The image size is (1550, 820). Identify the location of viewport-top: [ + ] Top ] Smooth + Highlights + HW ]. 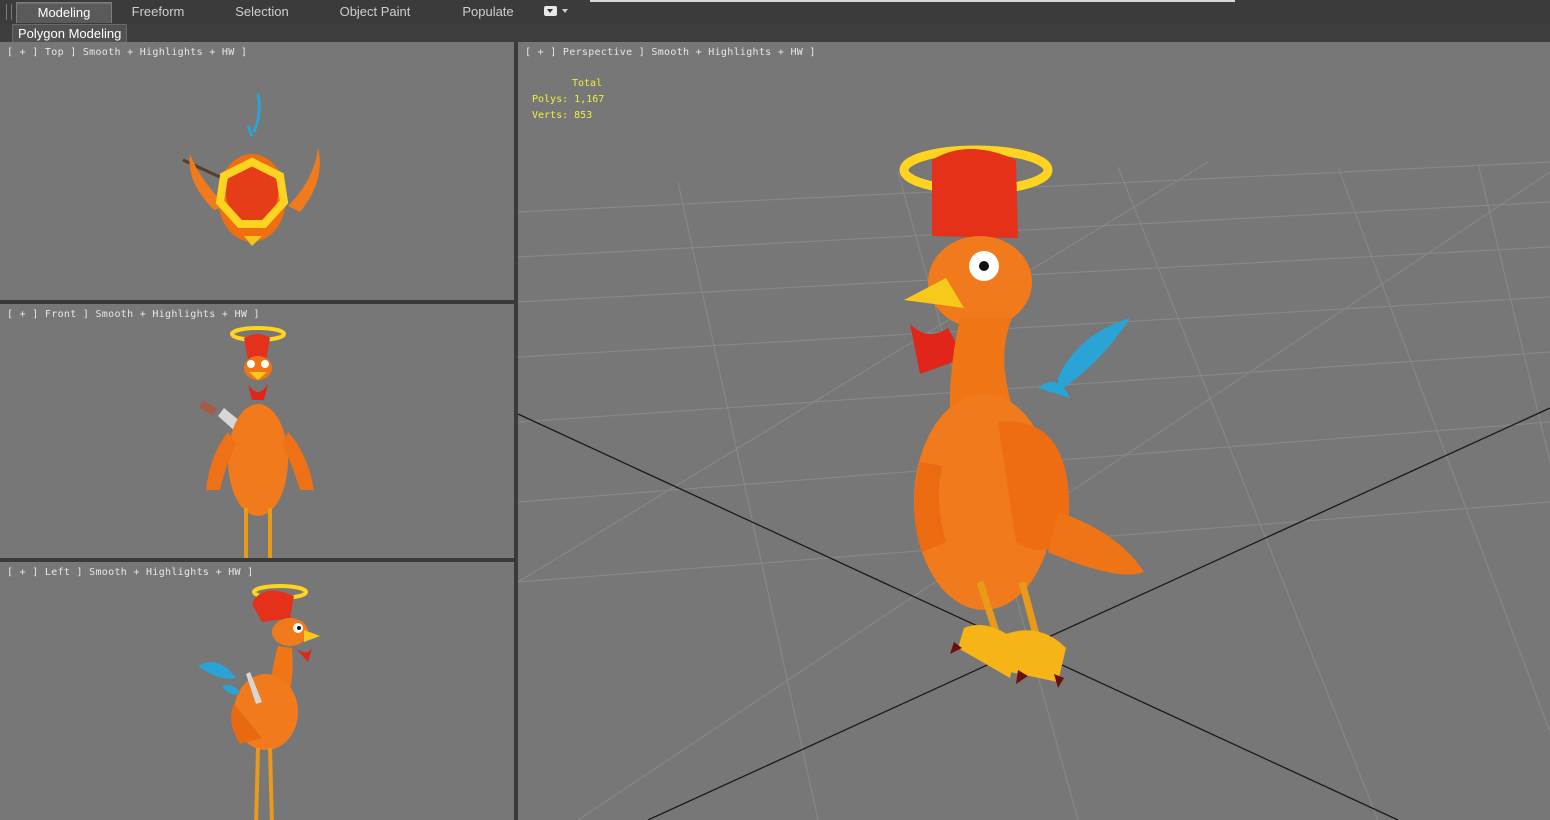
(257, 171).